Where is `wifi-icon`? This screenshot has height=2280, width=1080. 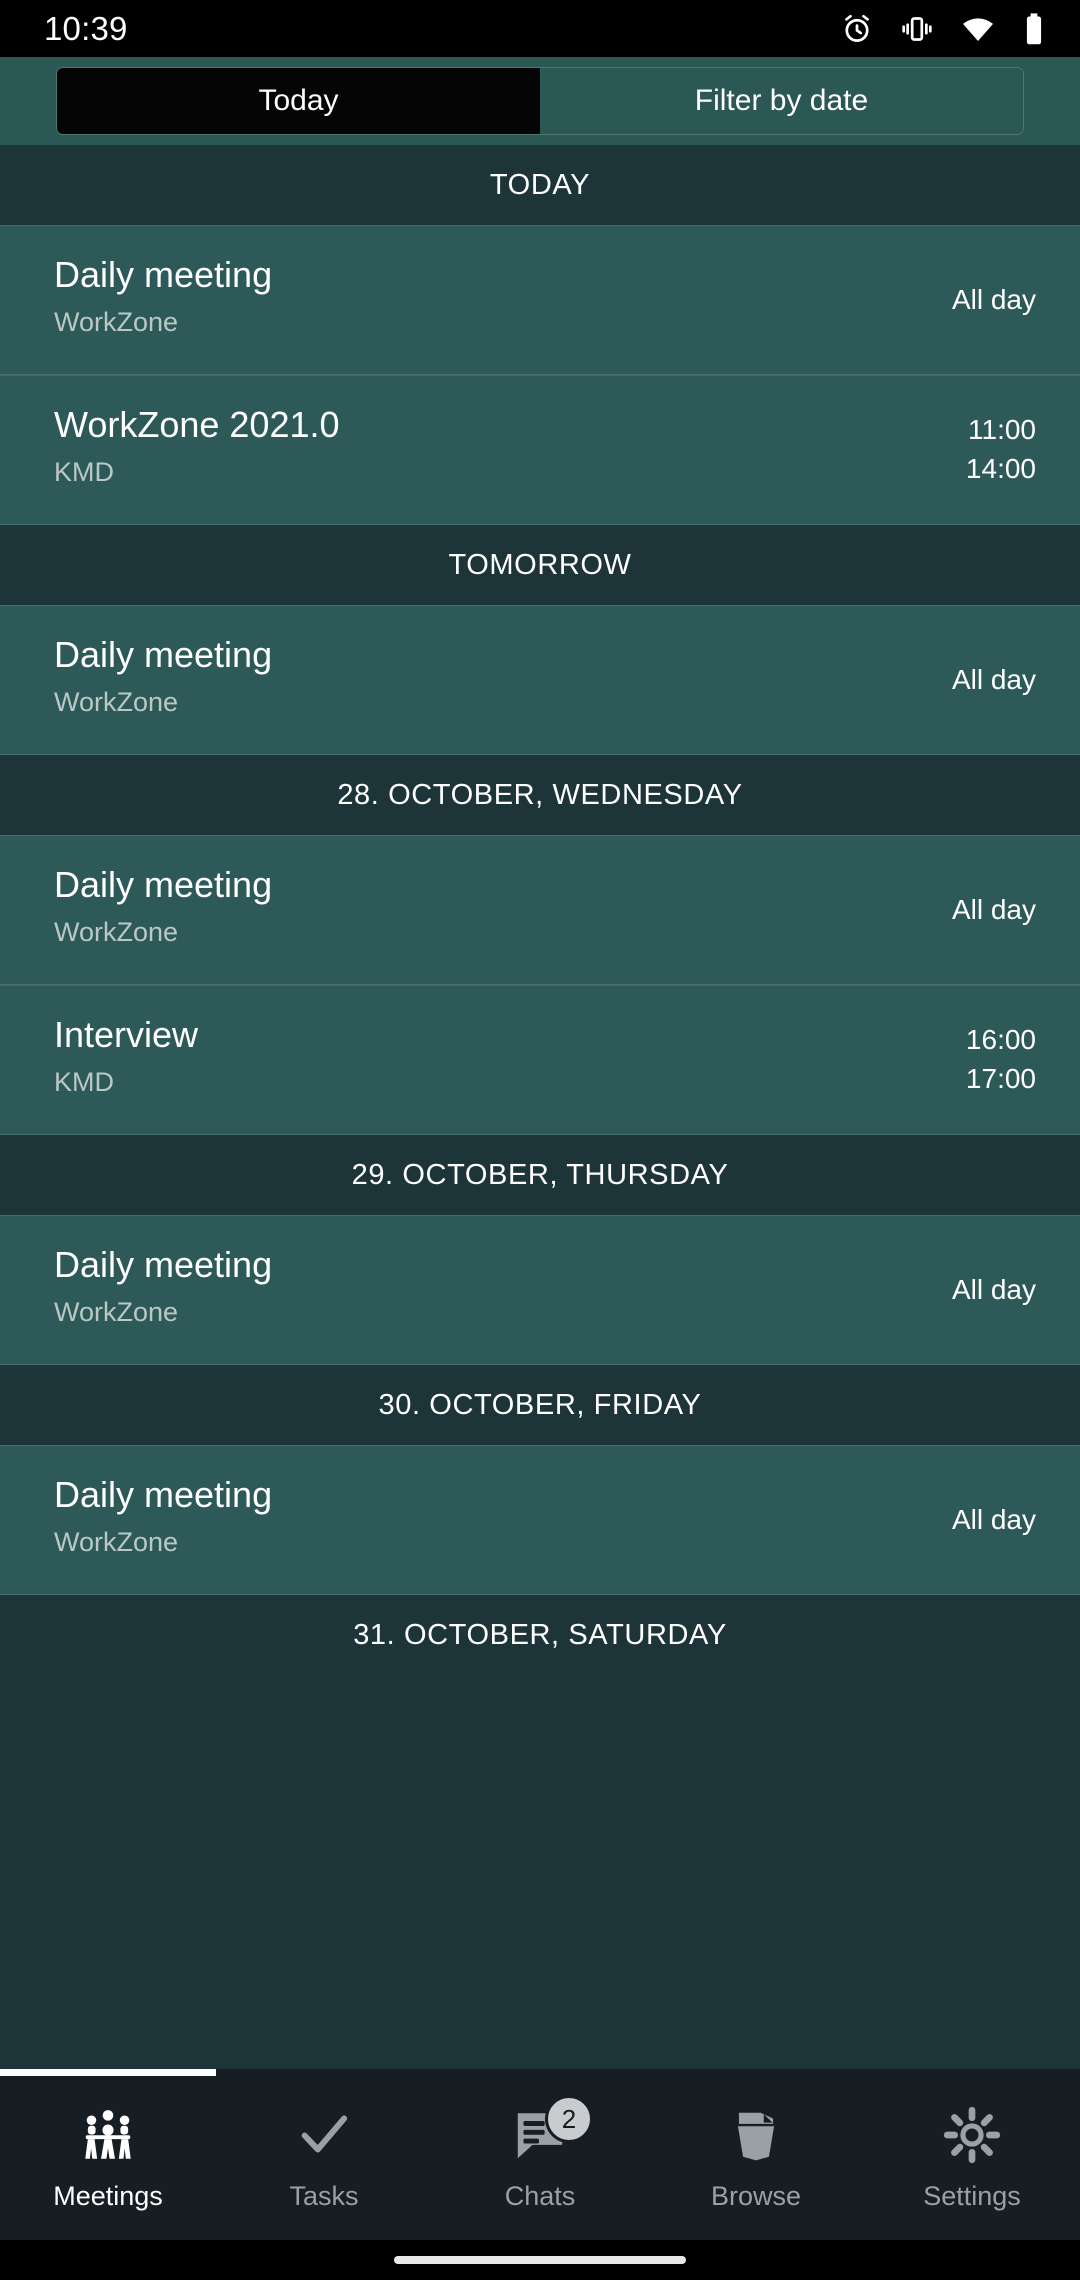 wifi-icon is located at coordinates (978, 29).